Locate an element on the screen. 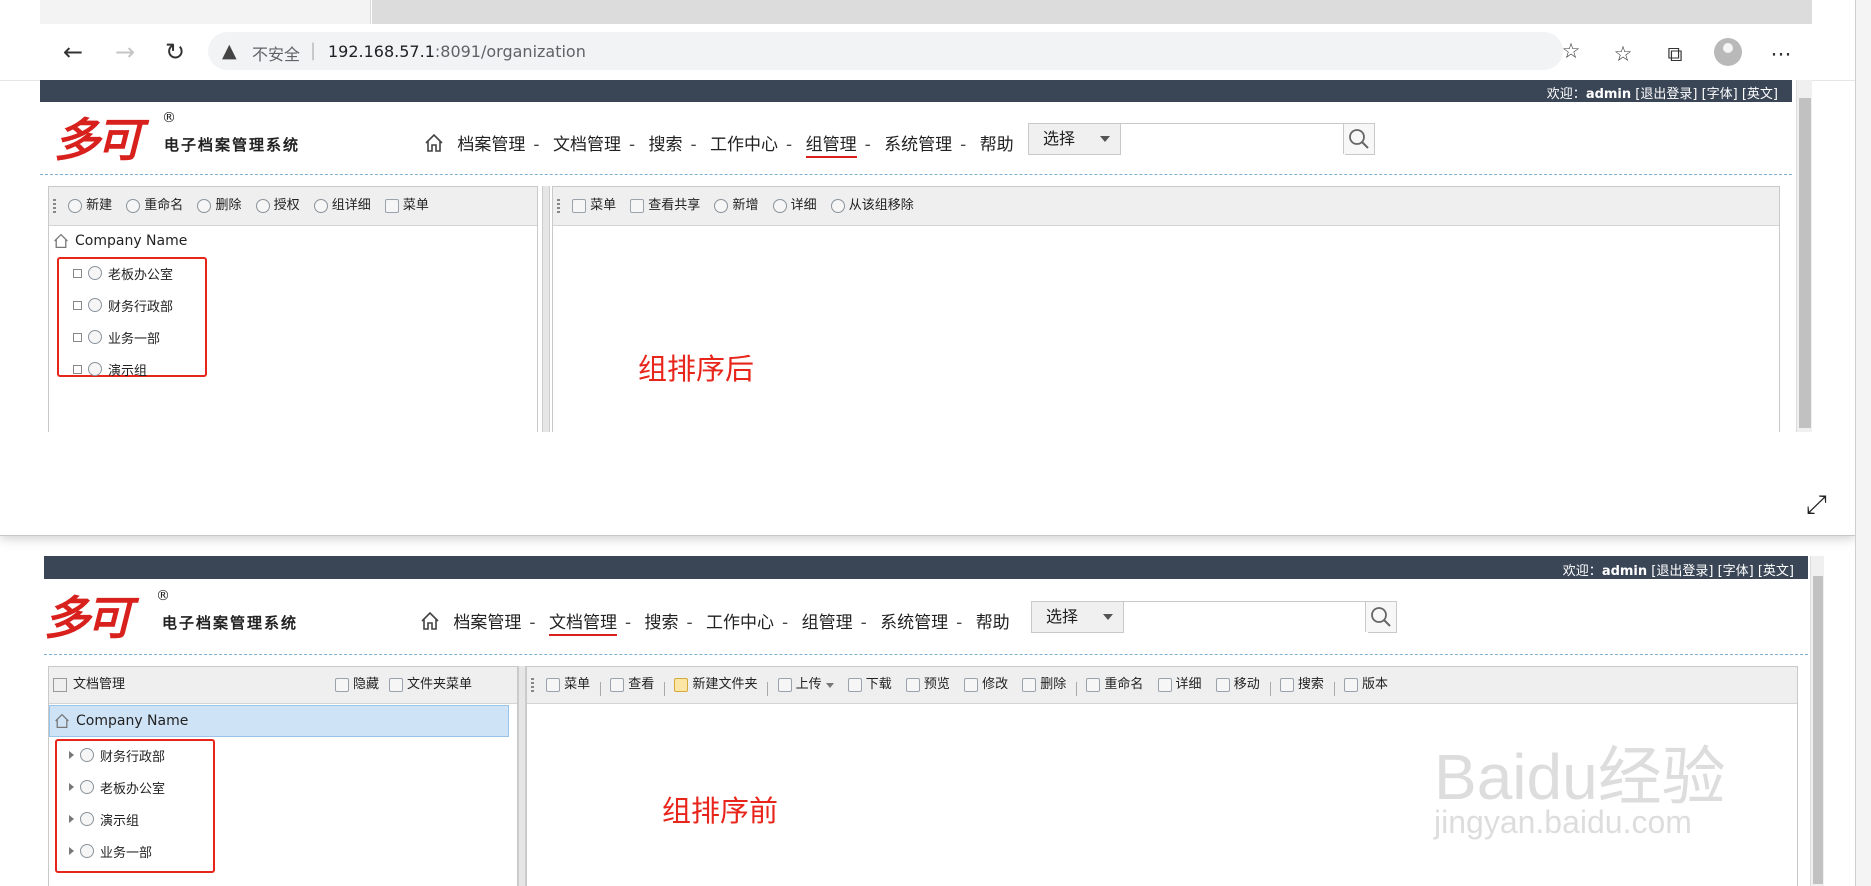  username: admin is located at coordinates (1608, 94).